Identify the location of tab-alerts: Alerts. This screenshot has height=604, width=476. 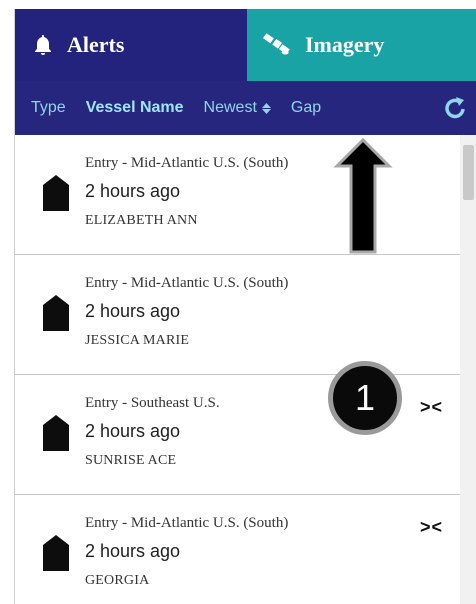
(131, 45).